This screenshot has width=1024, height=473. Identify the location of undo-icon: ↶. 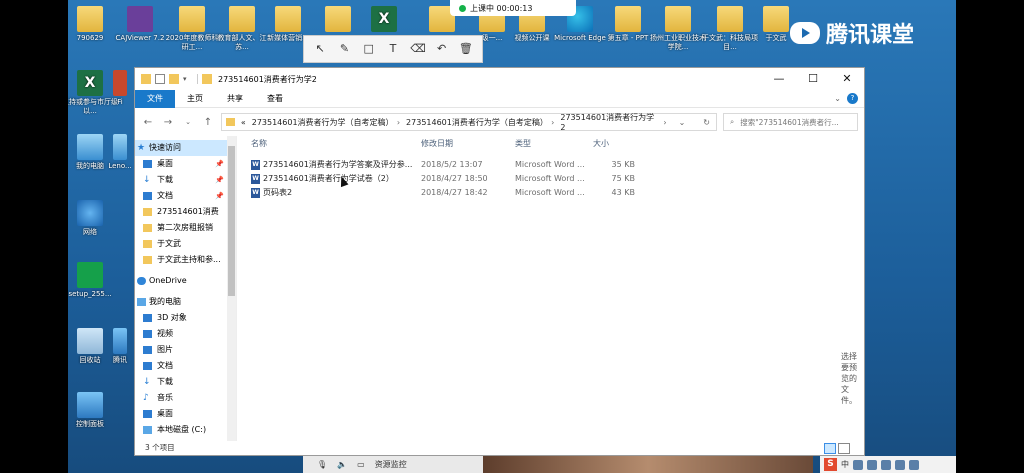
(442, 49).